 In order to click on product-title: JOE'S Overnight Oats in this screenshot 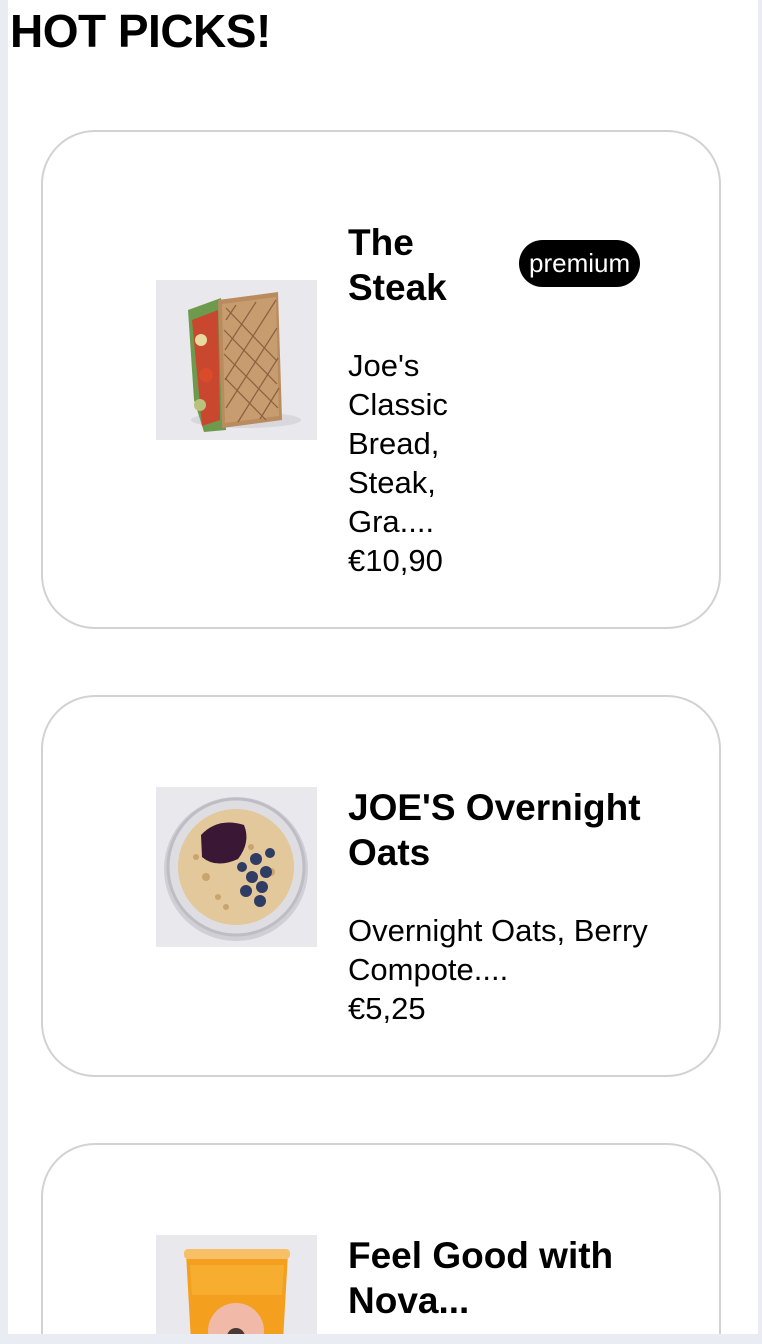, I will do `click(528, 830)`.